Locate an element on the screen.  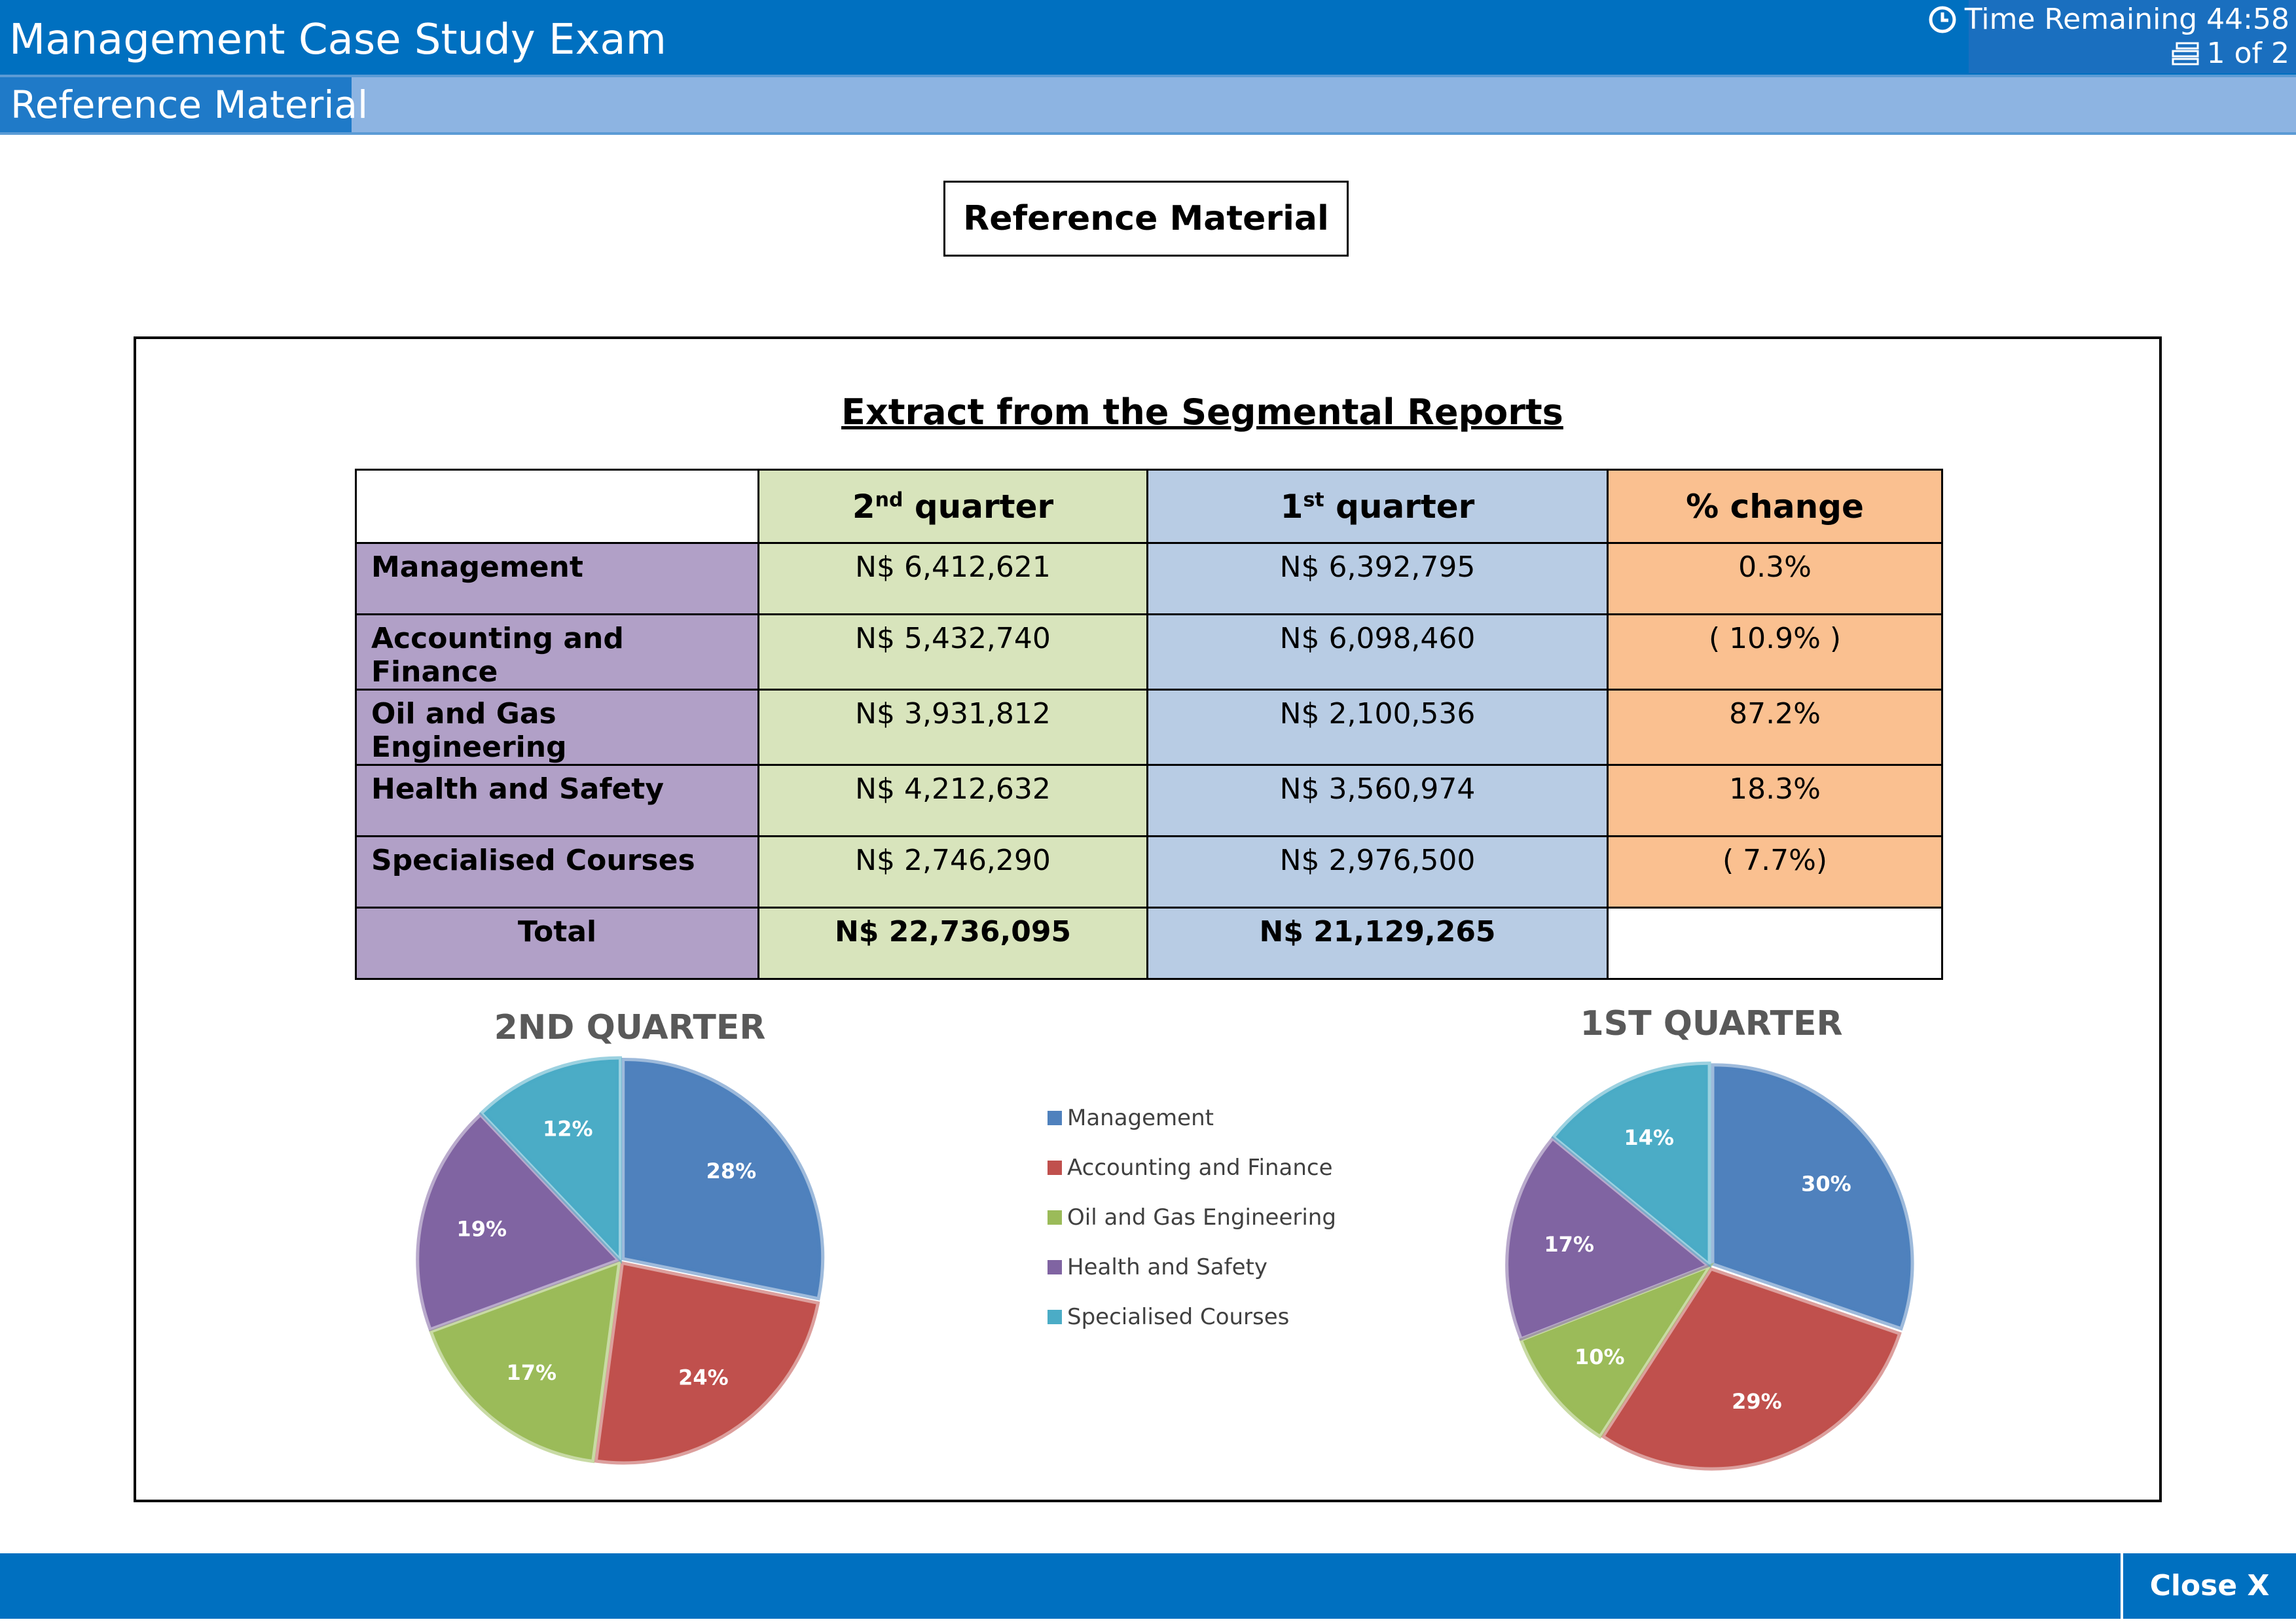
legend-item: Management is located at coordinates (1192, 1118).